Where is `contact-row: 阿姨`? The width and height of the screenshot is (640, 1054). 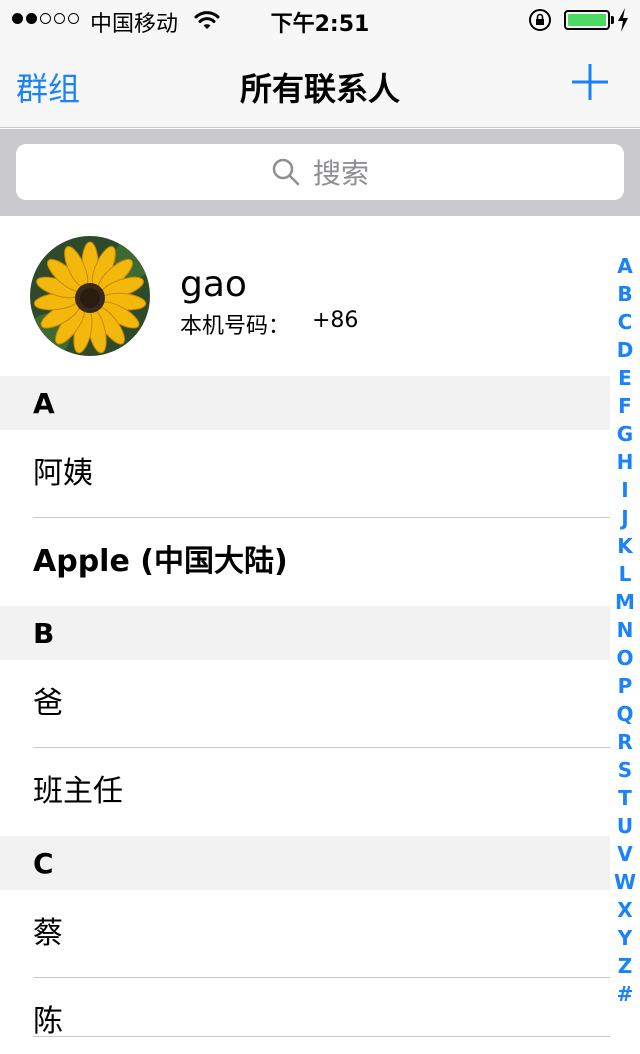 contact-row: 阿姨 is located at coordinates (305, 474).